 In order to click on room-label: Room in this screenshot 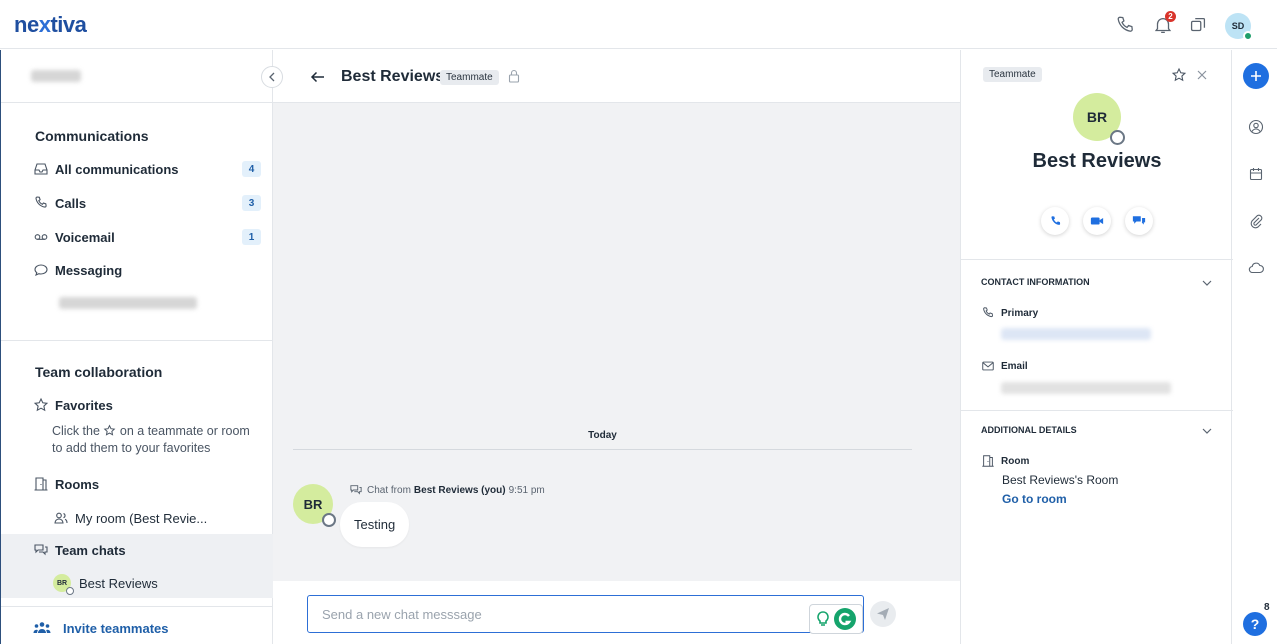, I will do `click(1005, 461)`.